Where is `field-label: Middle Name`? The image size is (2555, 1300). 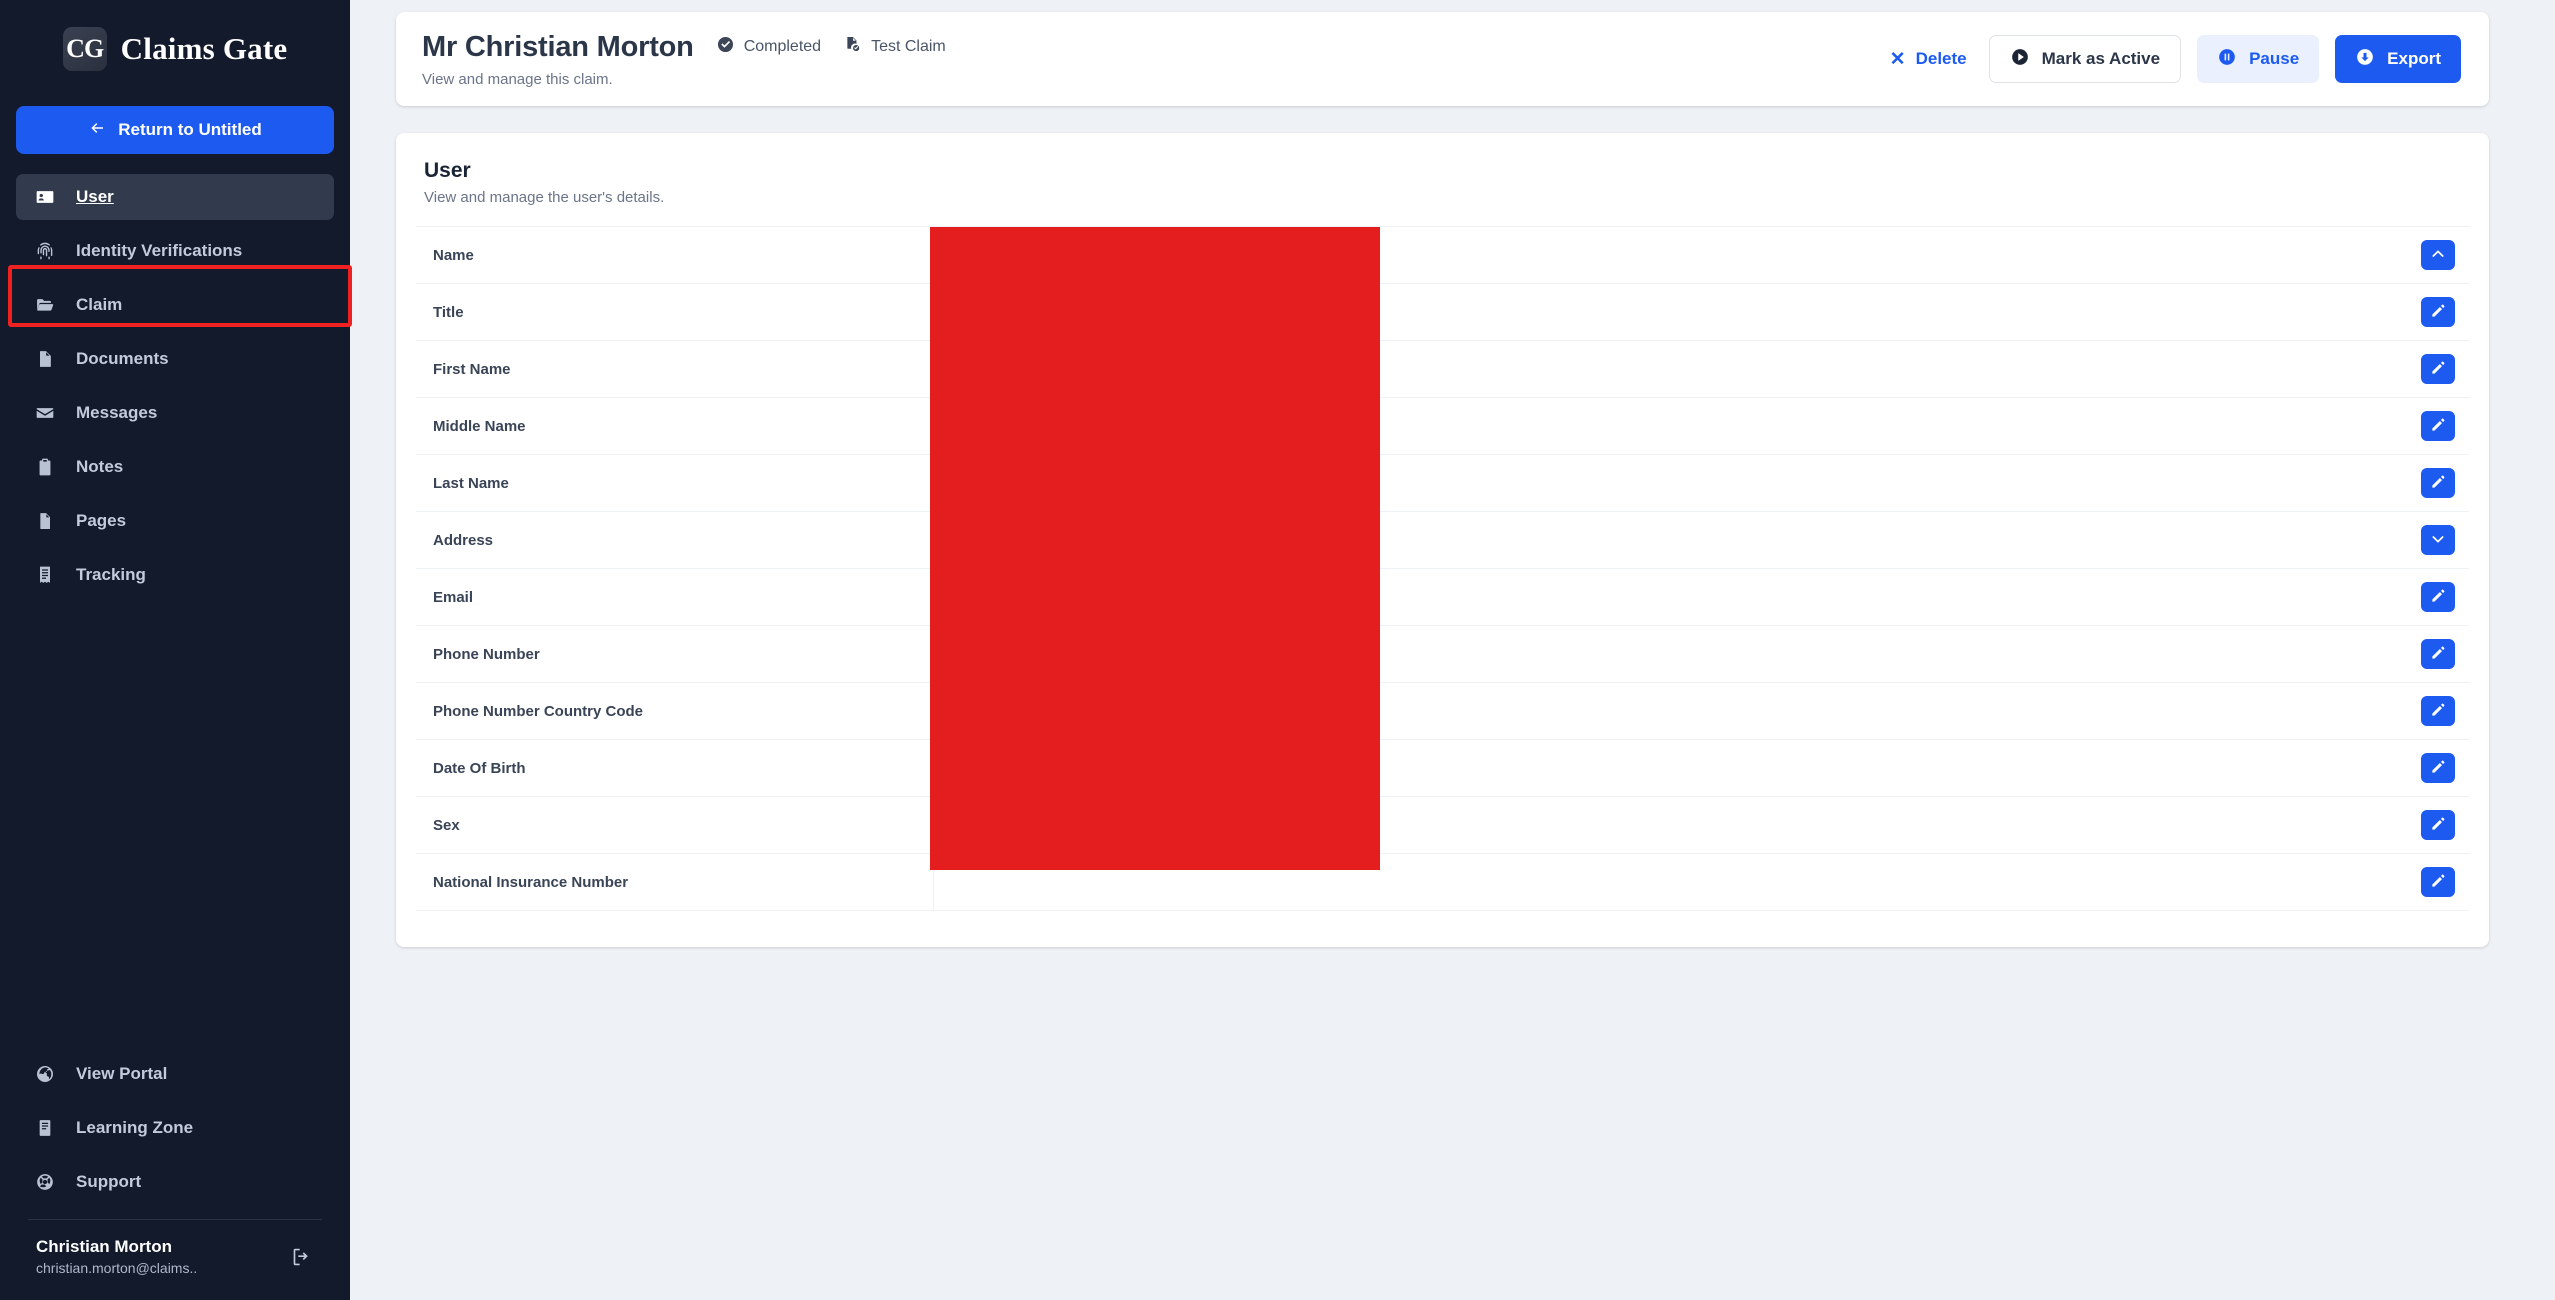
field-label: Middle Name is located at coordinates (675, 426).